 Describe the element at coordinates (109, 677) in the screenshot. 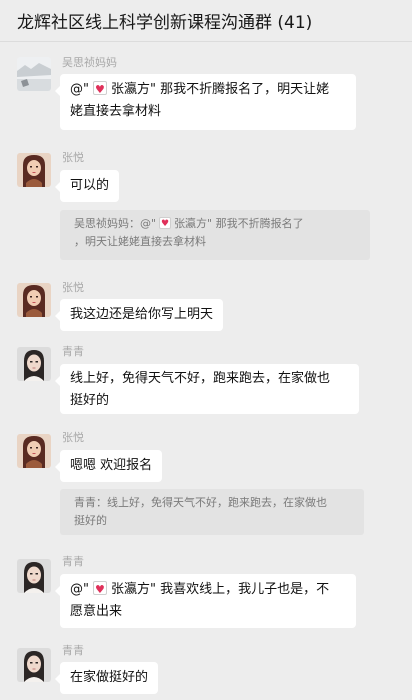

I see `message-text: 在家做挺好的` at that location.